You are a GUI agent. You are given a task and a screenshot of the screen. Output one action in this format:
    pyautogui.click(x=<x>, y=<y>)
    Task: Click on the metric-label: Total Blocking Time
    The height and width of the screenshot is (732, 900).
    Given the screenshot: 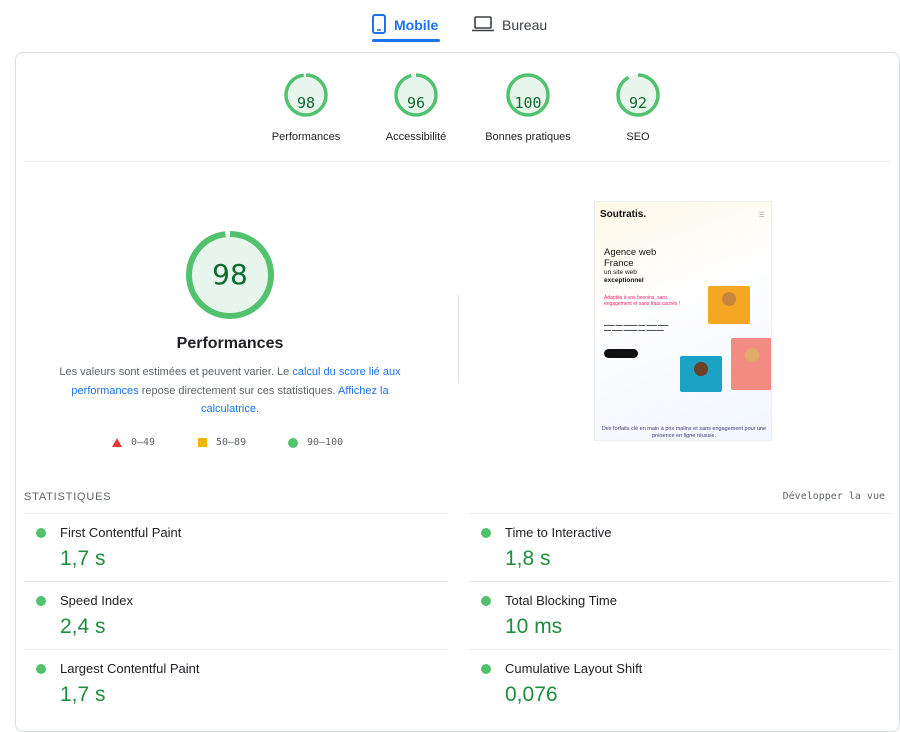 What is the action you would take?
    pyautogui.click(x=561, y=600)
    